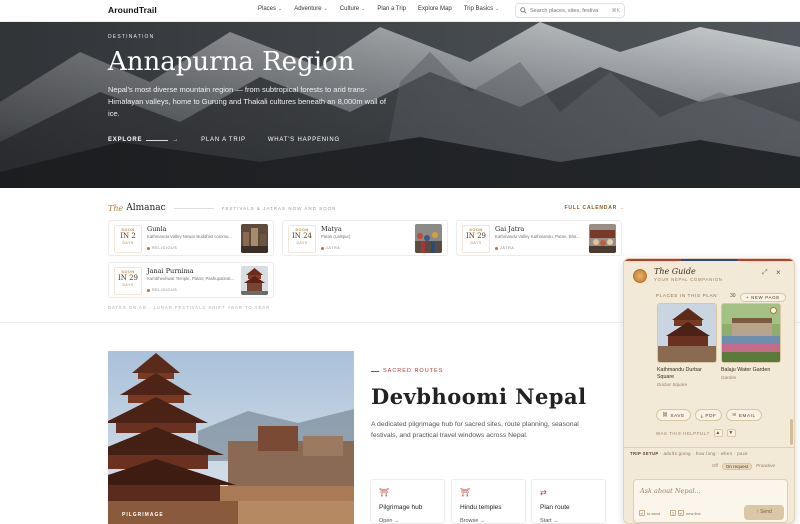 This screenshot has width=800, height=524. Describe the element at coordinates (523, 10) in the screenshot. I see `search-icon` at that location.